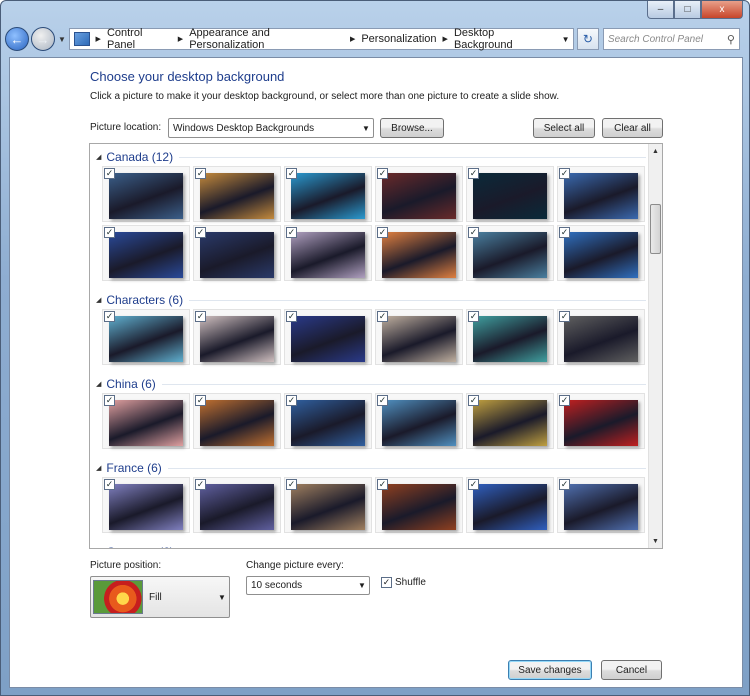 This screenshot has height=696, width=750. I want to click on select-all-button: Select all, so click(564, 128).